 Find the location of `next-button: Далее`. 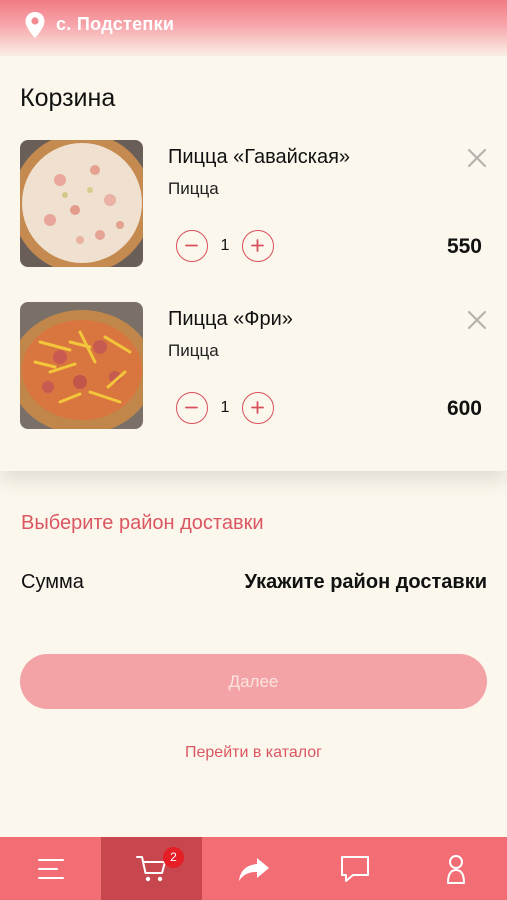

next-button: Далее is located at coordinates (253, 681).